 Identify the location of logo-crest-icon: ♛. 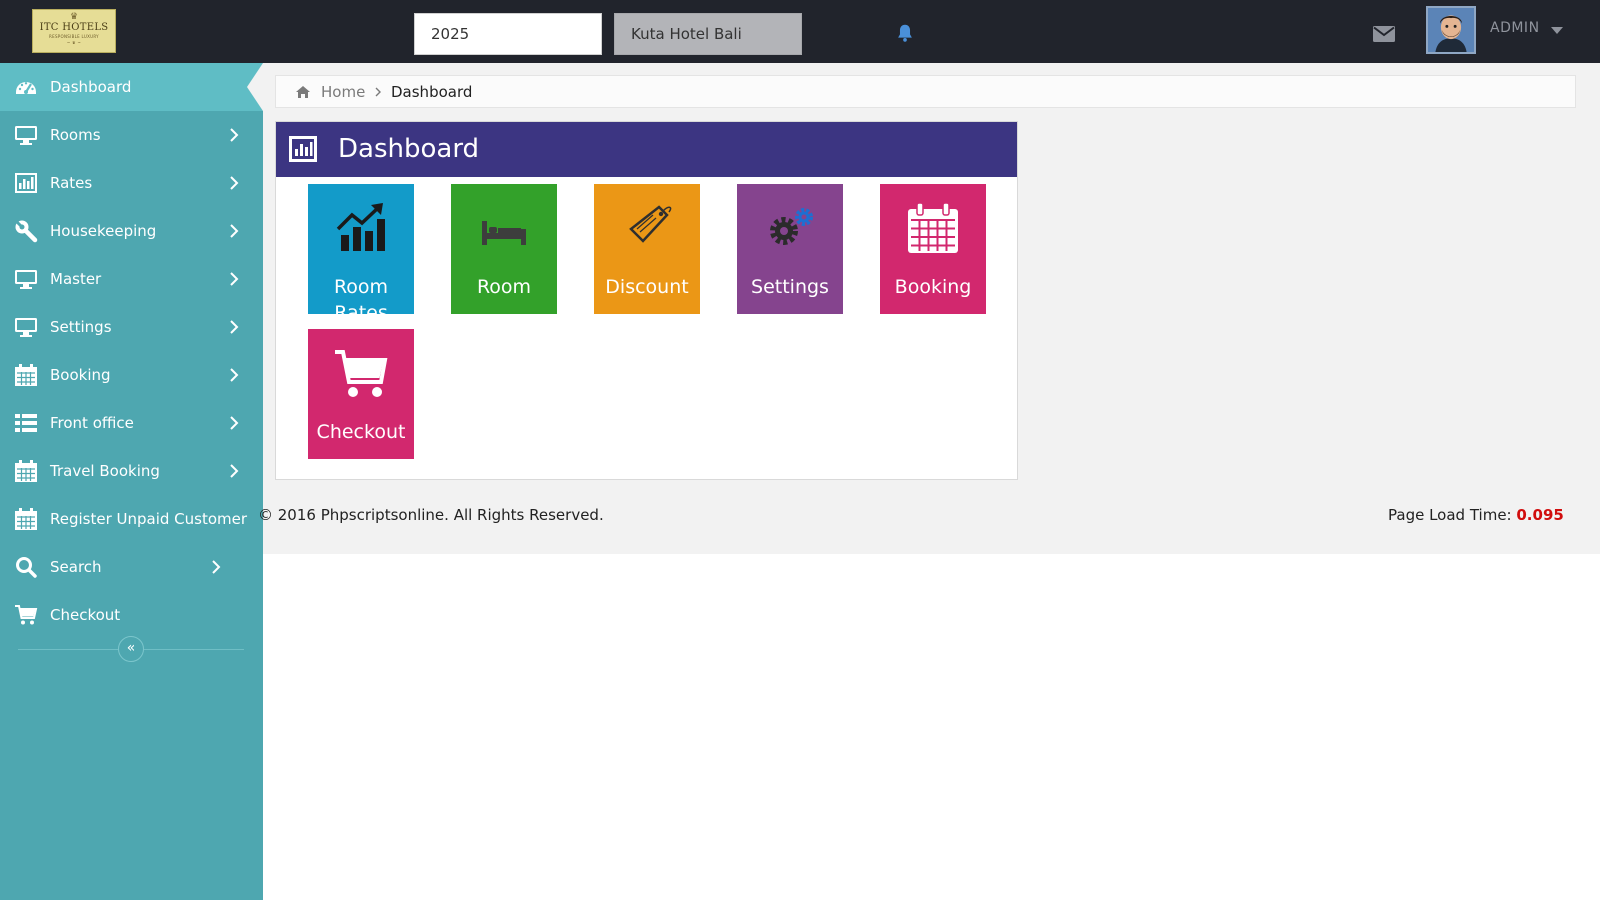
(74, 17).